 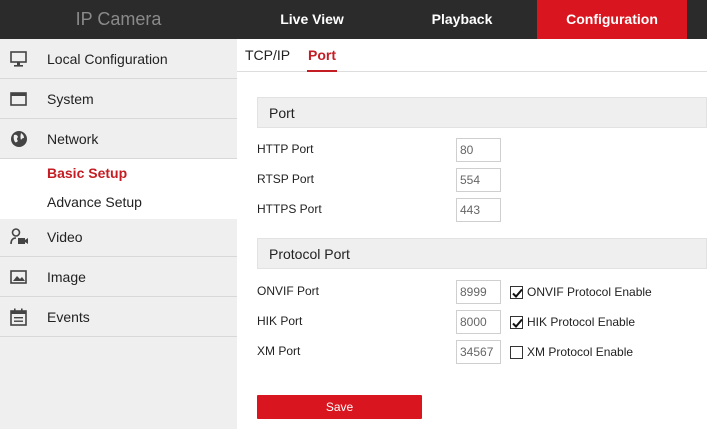 What do you see at coordinates (87, 173) in the screenshot?
I see `submenu-item-basic-setup: Basic Setup` at bounding box center [87, 173].